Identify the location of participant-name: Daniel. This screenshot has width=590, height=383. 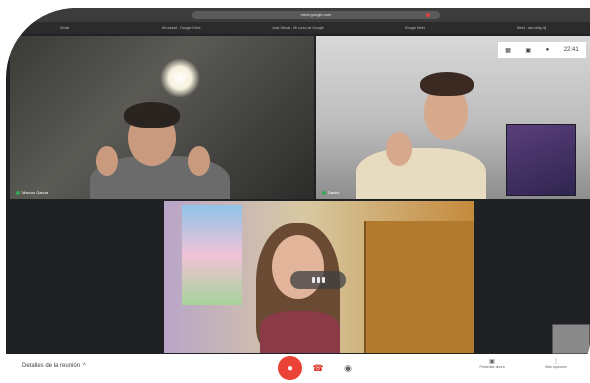
(334, 192).